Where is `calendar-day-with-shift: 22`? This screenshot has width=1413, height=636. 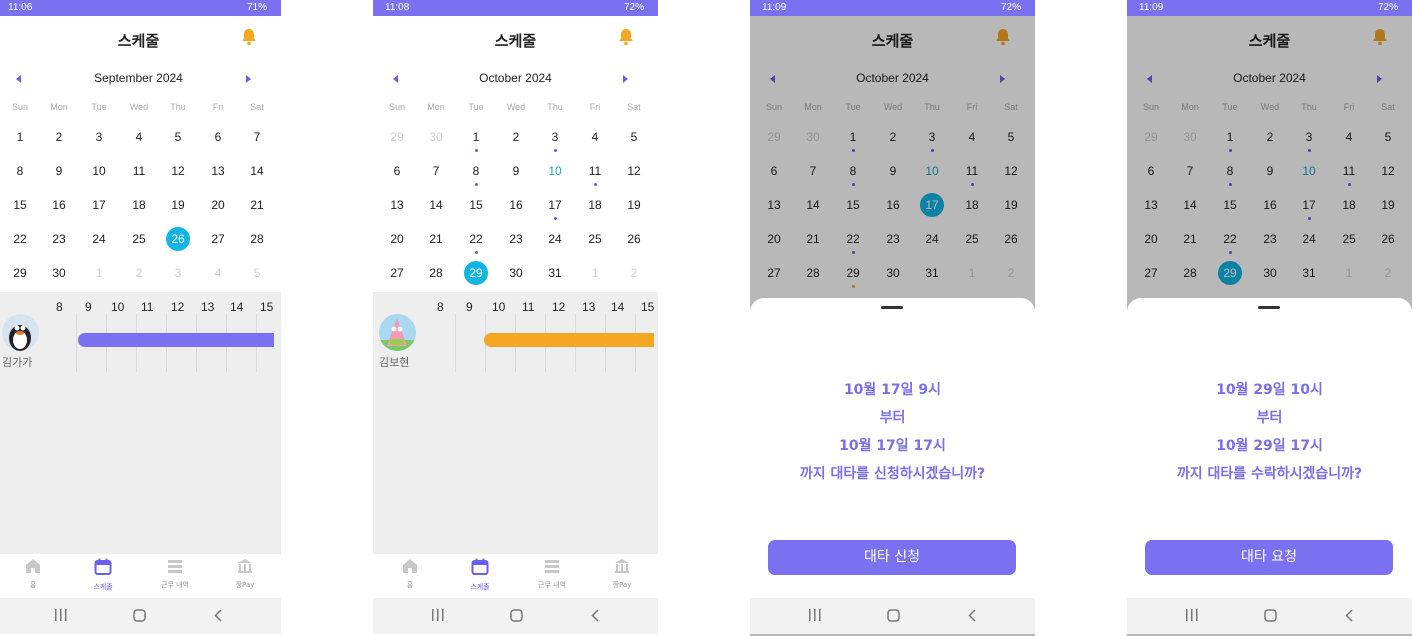
calendar-day-with-shift: 22 is located at coordinates (476, 241).